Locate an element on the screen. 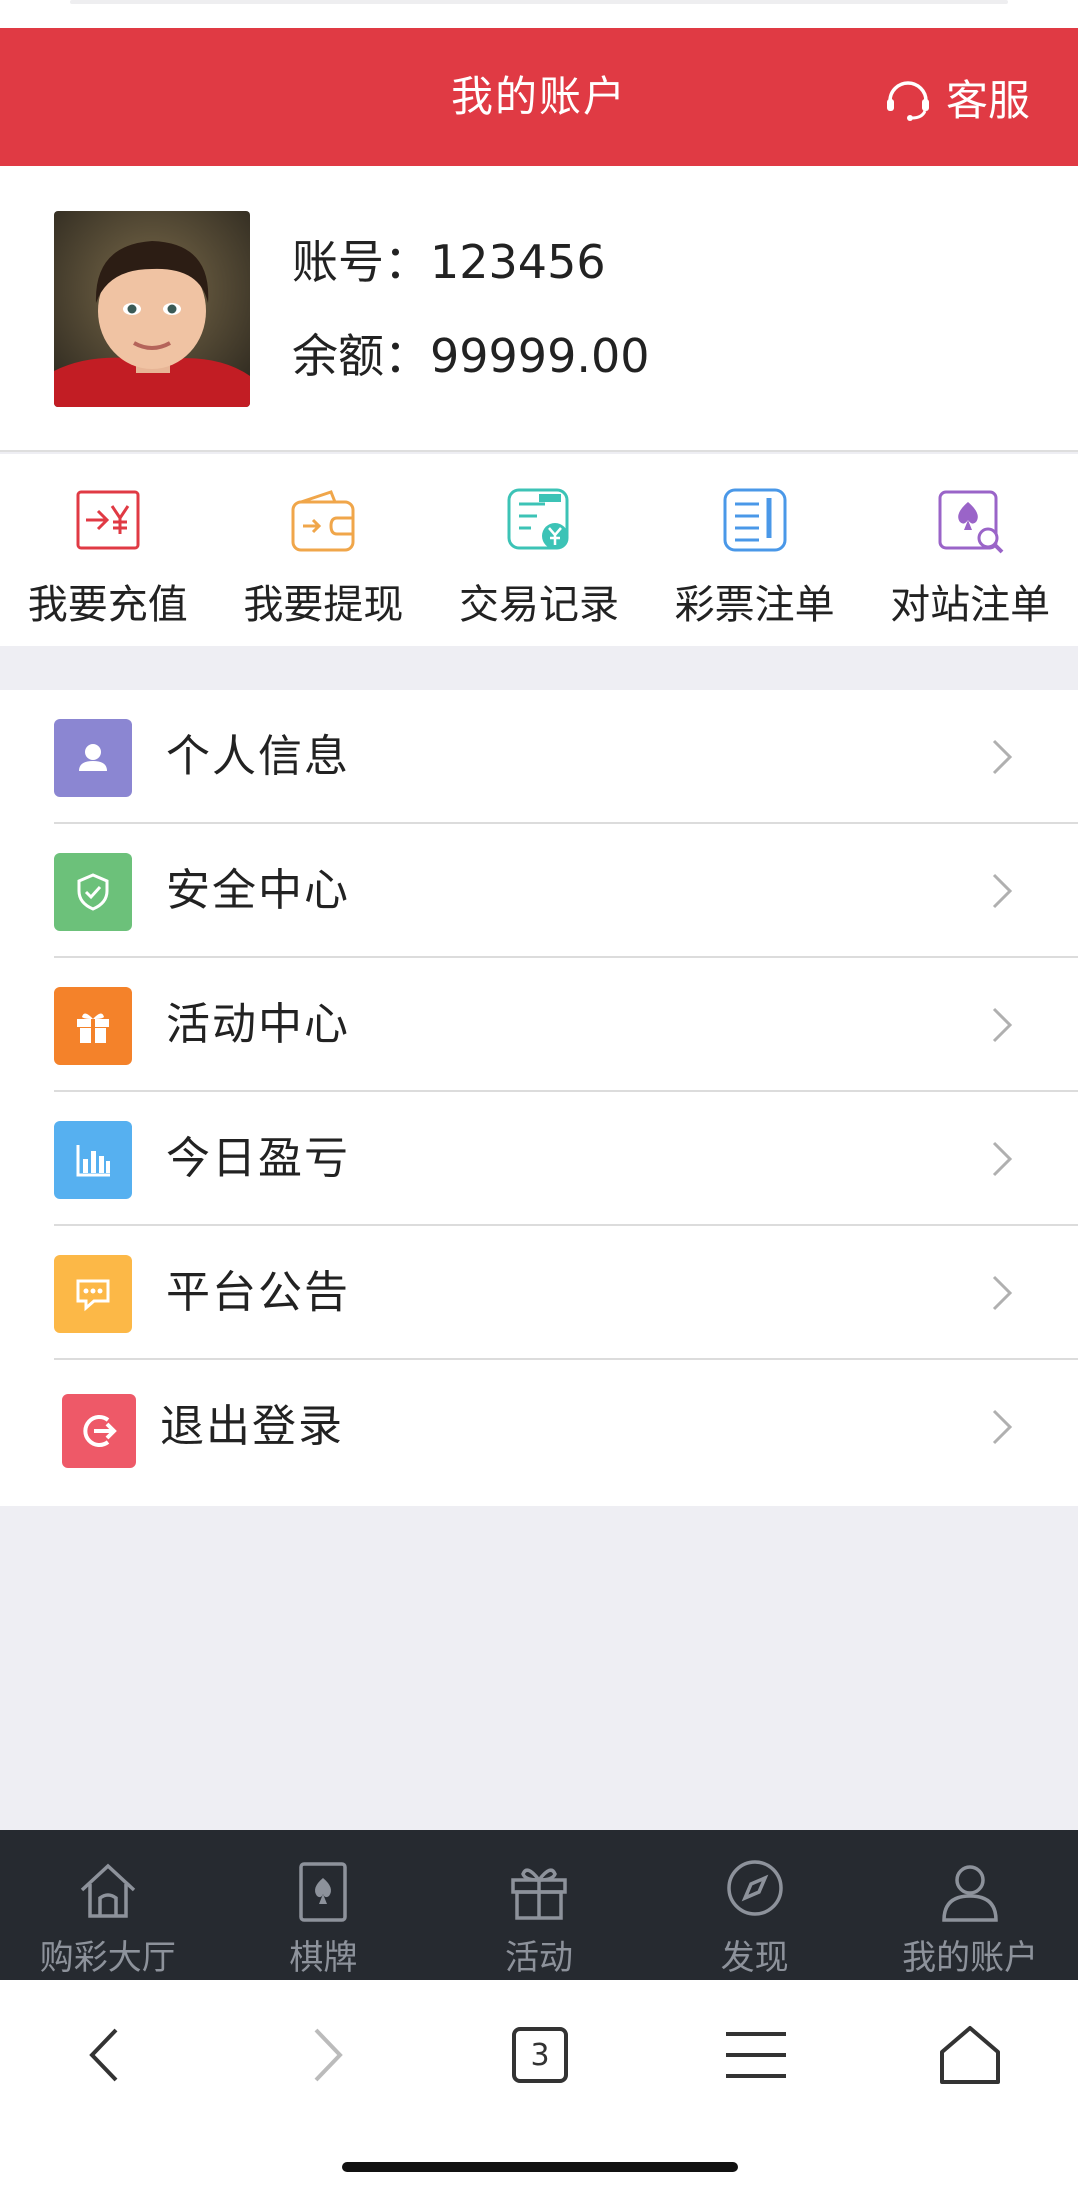  tab-discover: 发现 is located at coordinates (755, 1905).